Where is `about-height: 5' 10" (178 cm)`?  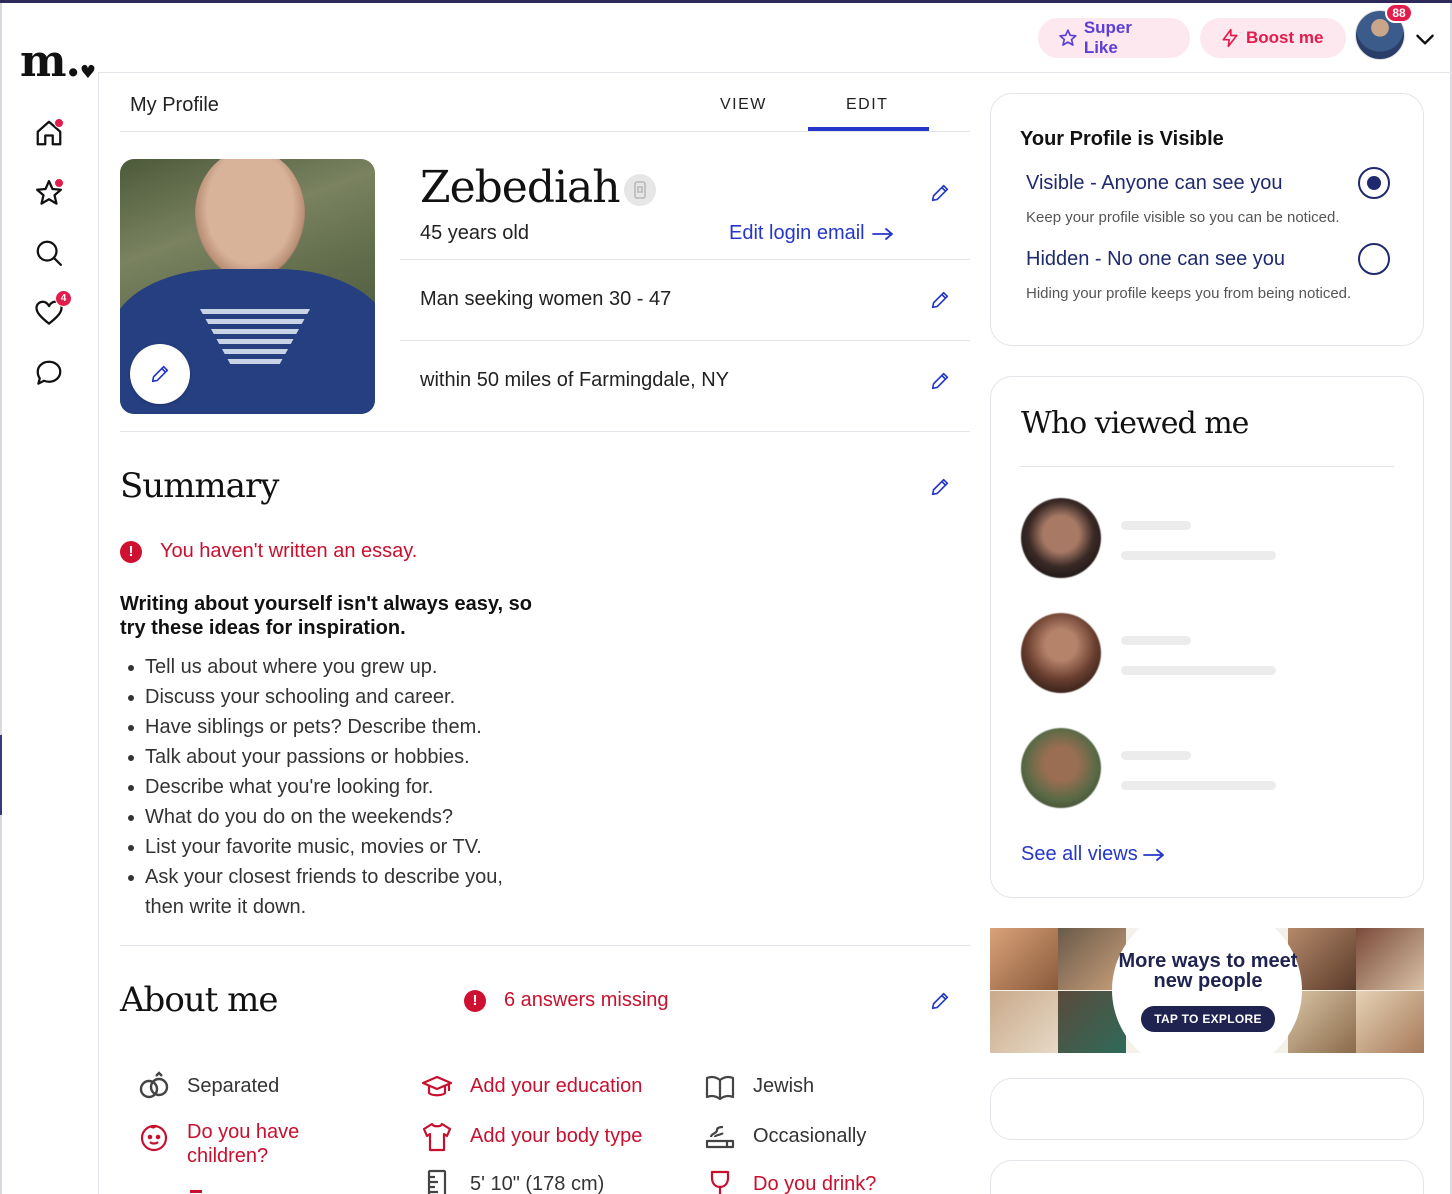 about-height: 5' 10" (178 cm) is located at coordinates (512, 1181).